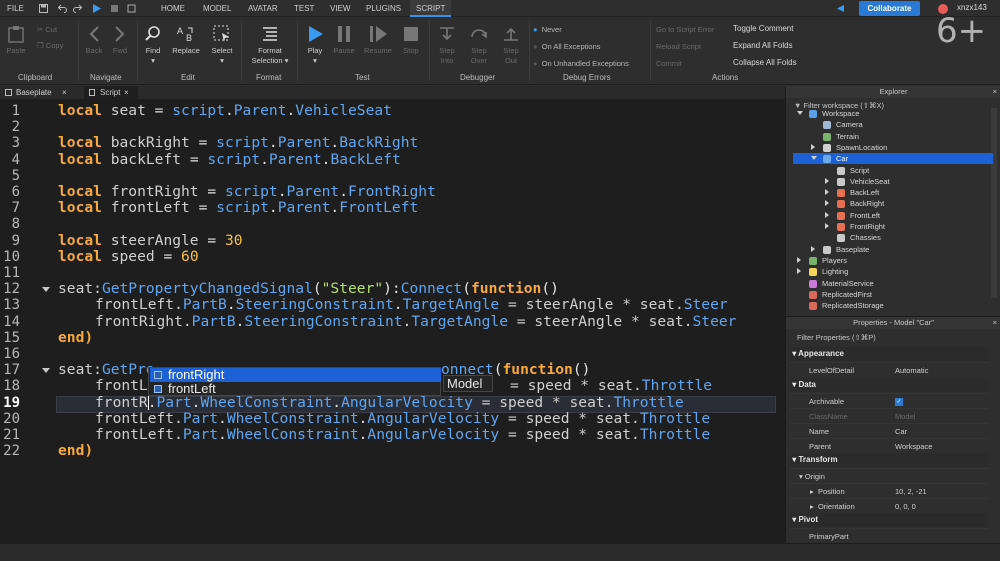  I want to click on more-icon, so click(131, 8).